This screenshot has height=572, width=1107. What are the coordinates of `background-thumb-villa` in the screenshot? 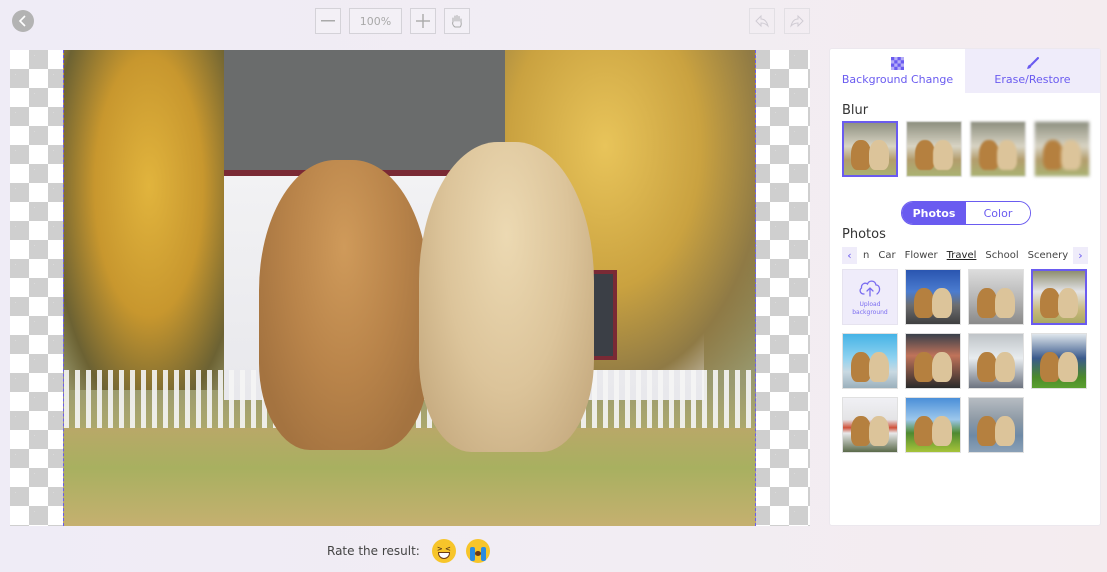 It's located at (870, 425).